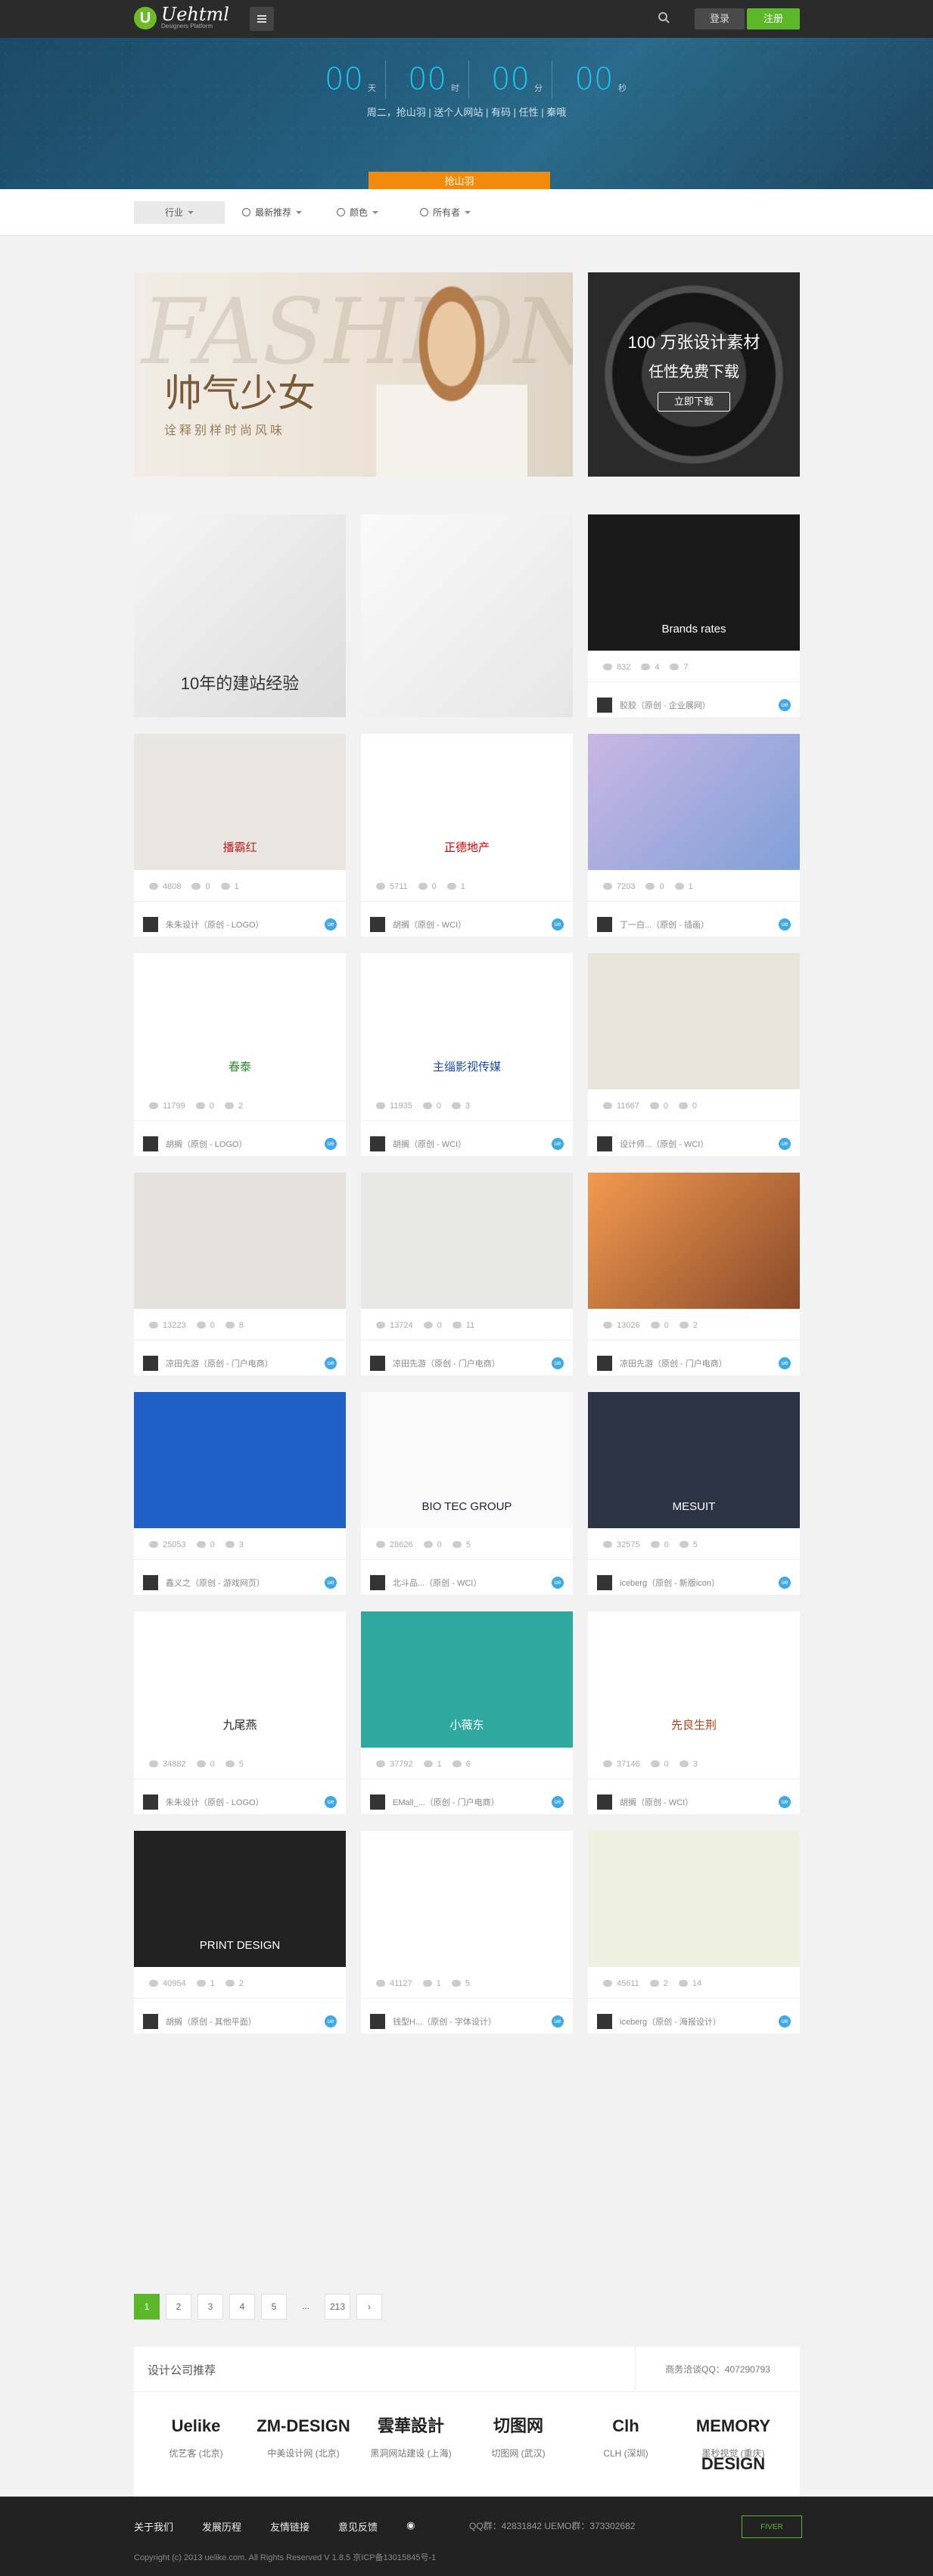  I want to click on ad-banner: 100 万张设计素材 任性免费下载 立即下载, so click(694, 374).